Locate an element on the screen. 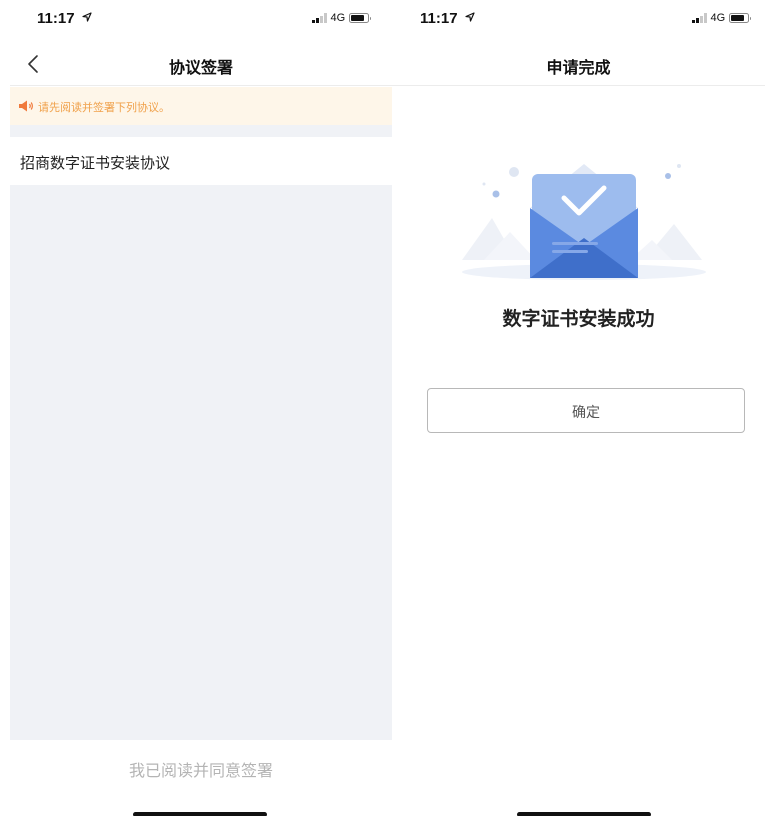  confirm-label: 确定 is located at coordinates (586, 413).